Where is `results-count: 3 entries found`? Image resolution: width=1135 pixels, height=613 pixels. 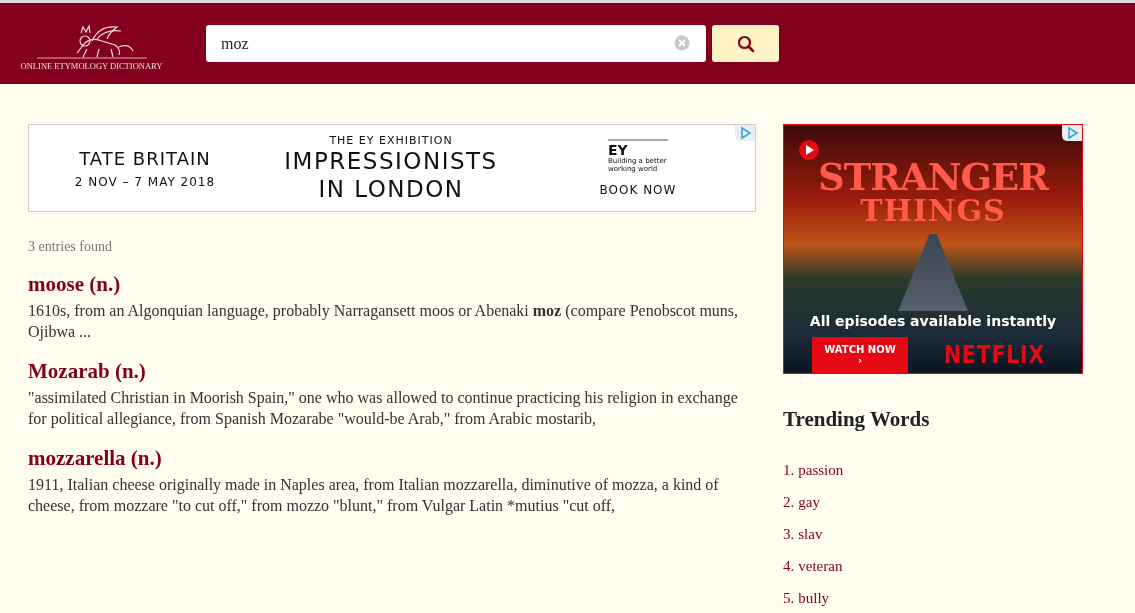 results-count: 3 entries found is located at coordinates (70, 247).